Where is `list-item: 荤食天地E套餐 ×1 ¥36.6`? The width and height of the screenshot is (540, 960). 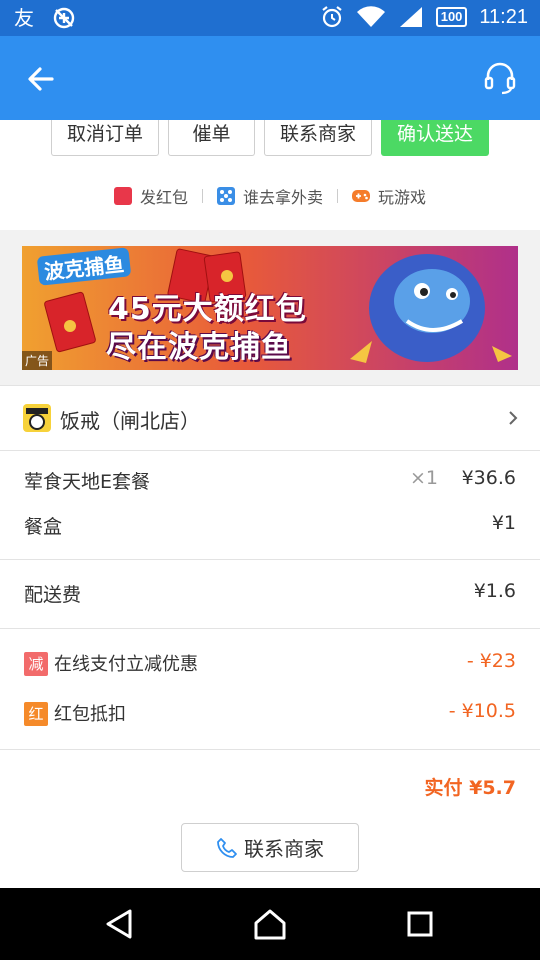
list-item: 荤食天地E套餐 ×1 ¥36.6 is located at coordinates (270, 483).